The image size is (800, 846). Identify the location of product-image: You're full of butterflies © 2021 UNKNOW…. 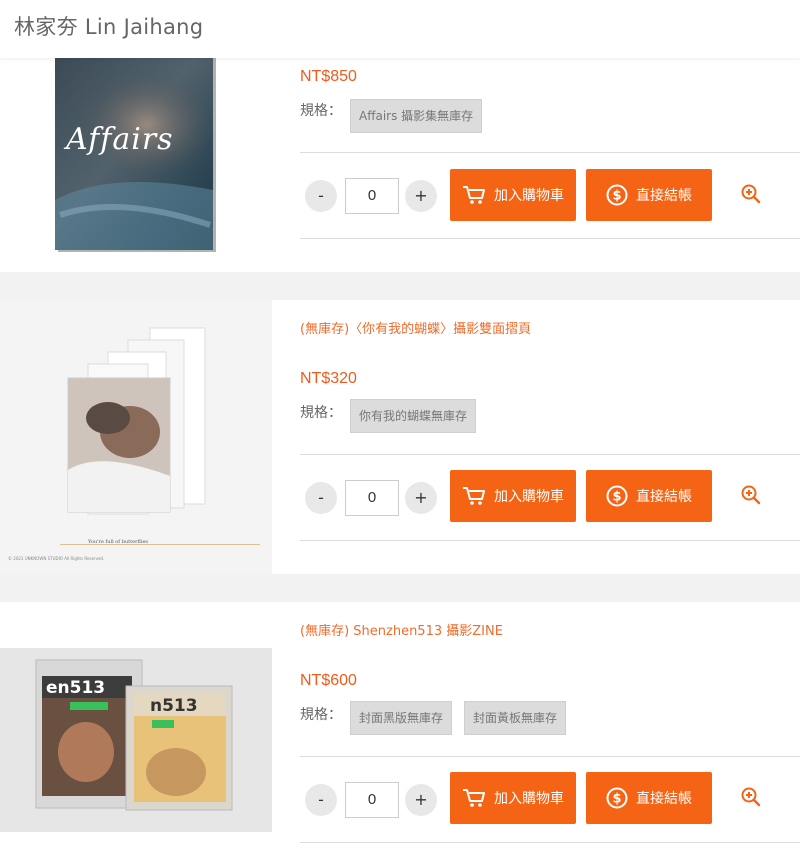
(136, 437).